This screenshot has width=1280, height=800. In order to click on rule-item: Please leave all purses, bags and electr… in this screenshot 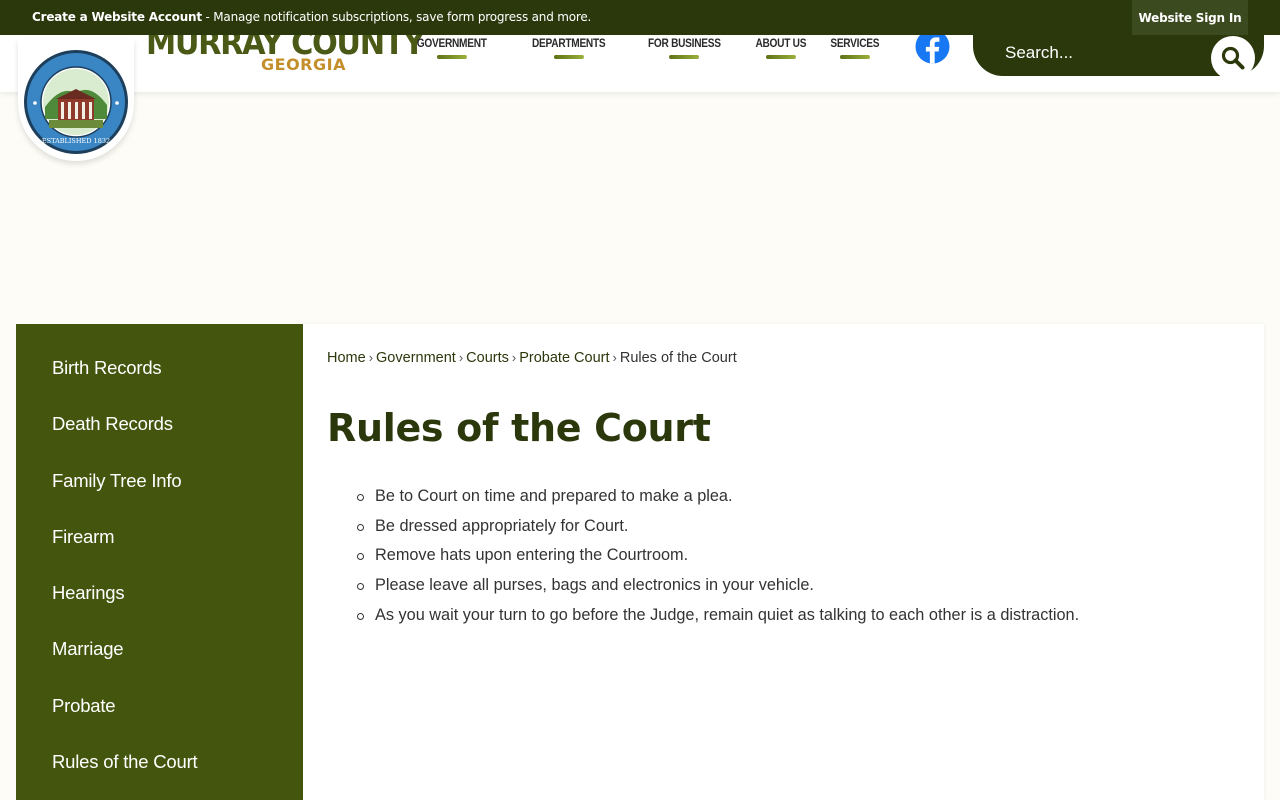, I will do `click(791, 586)`.